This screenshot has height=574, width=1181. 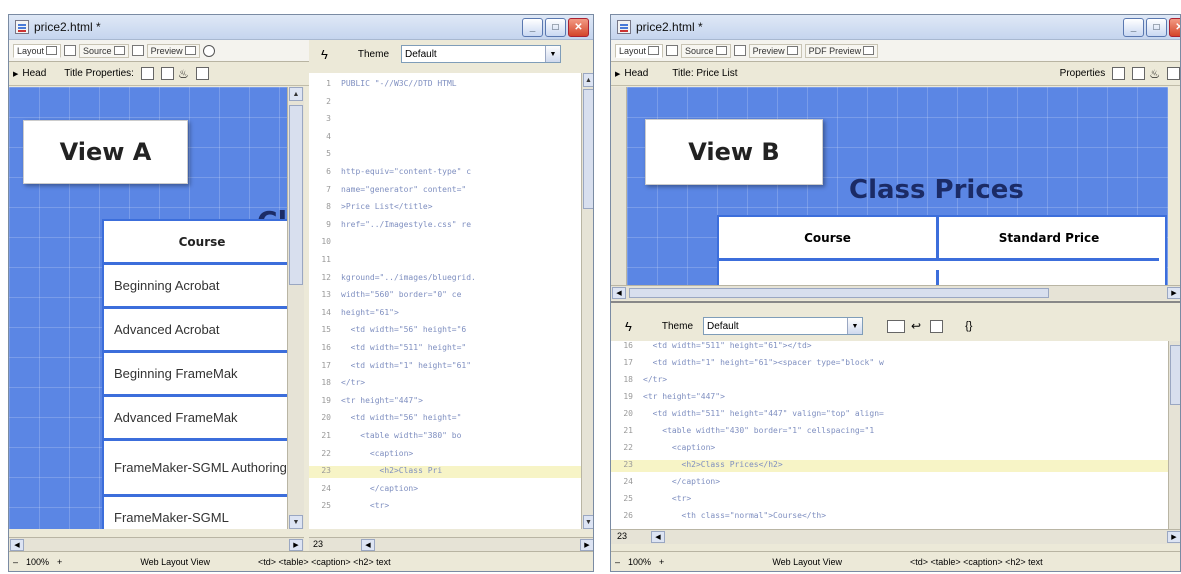 What do you see at coordinates (445, 507) in the screenshot?
I see `code-line: 25 <tr>` at bounding box center [445, 507].